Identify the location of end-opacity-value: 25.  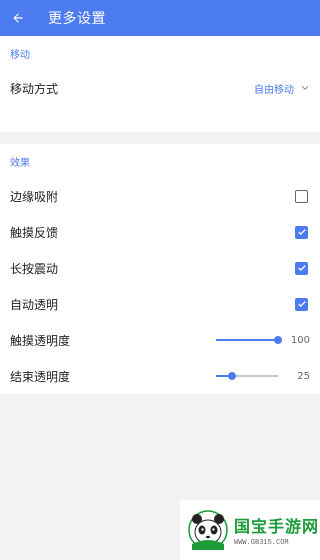
(303, 376).